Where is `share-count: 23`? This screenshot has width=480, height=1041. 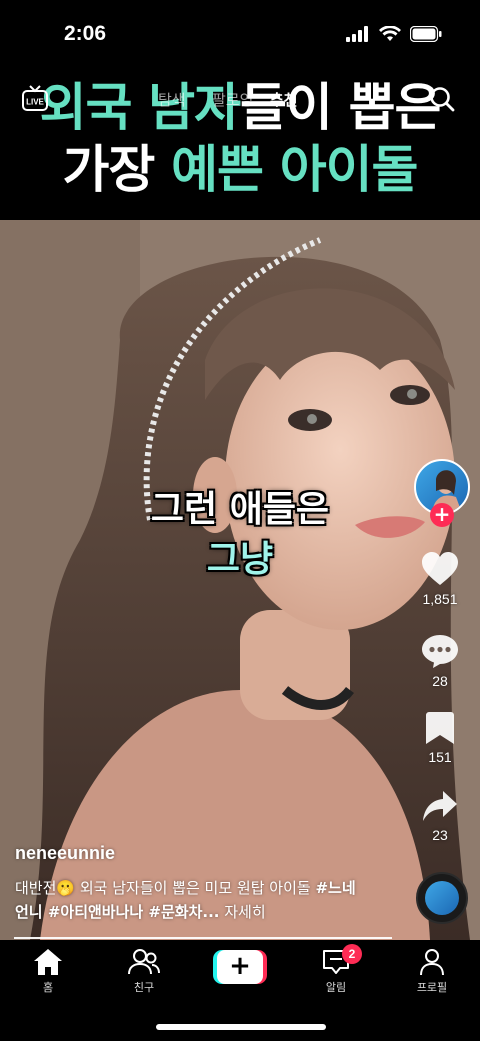 share-count: 23 is located at coordinates (440, 835).